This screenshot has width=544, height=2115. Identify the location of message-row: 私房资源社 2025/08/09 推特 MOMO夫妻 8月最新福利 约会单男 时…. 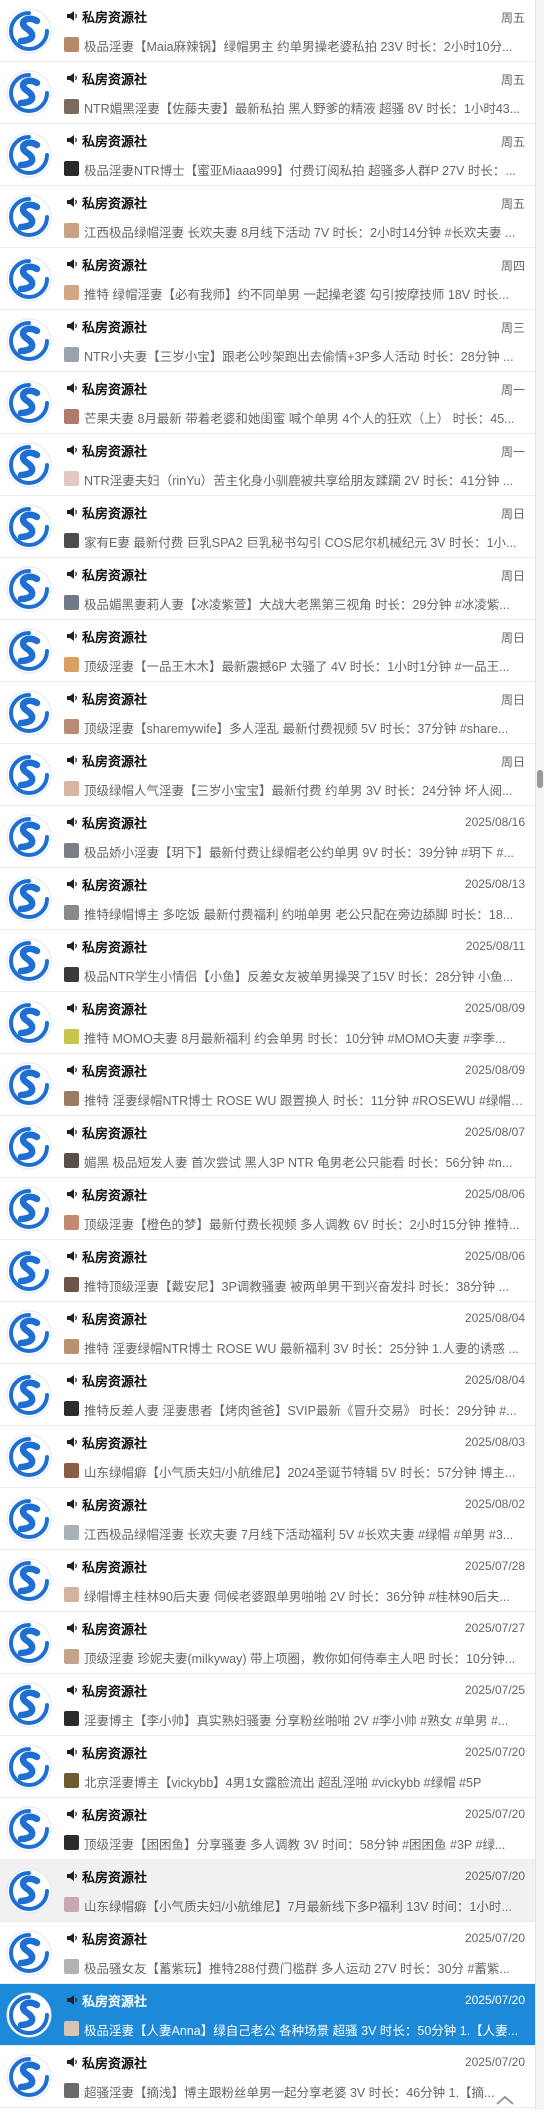
(267, 1023).